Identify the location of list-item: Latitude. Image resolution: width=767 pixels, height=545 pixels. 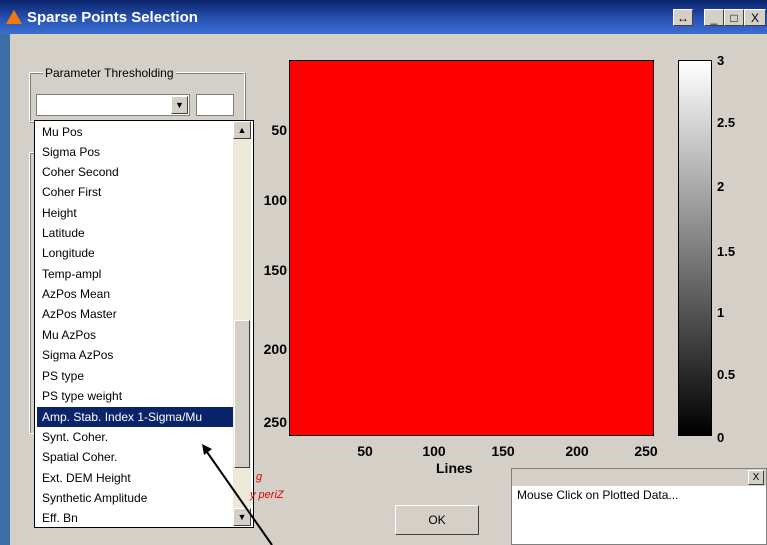
(135, 233).